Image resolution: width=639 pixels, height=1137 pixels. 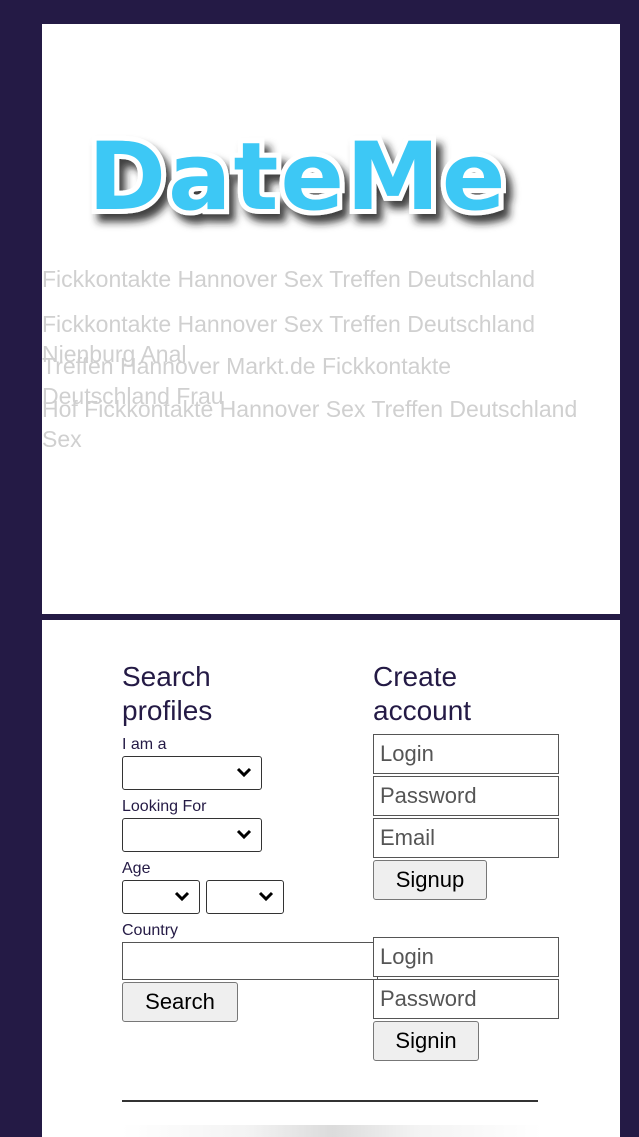 What do you see at coordinates (466, 838) in the screenshot?
I see `signup-email-input` at bounding box center [466, 838].